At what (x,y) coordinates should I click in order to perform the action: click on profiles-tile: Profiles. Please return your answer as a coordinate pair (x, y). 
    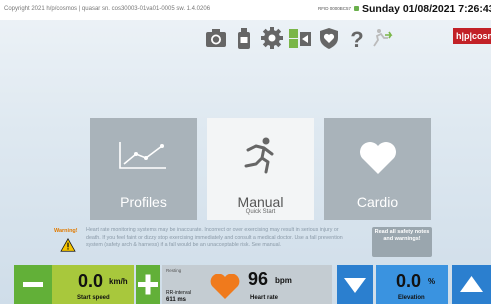
    Looking at the image, I should click on (143, 169).